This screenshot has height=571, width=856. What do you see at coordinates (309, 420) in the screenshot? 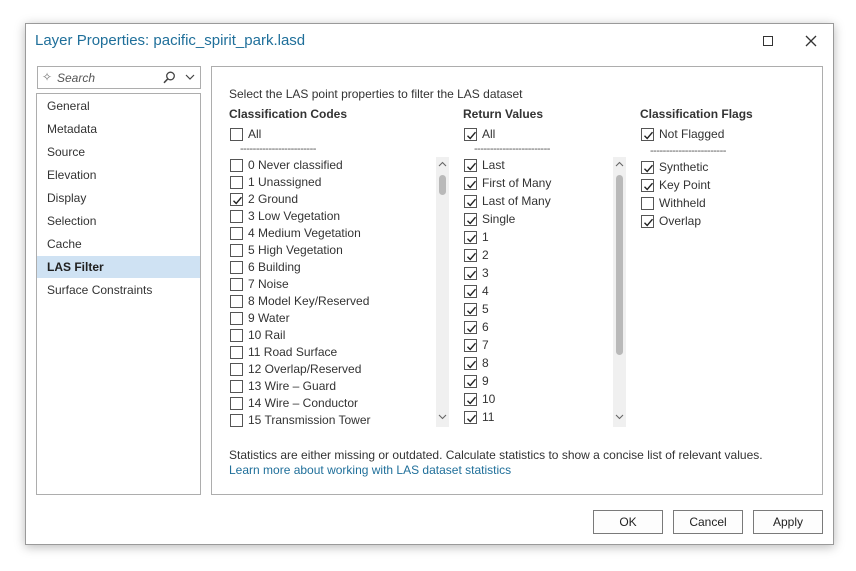
I see `checkbox-label: 15 Transmission Tower` at bounding box center [309, 420].